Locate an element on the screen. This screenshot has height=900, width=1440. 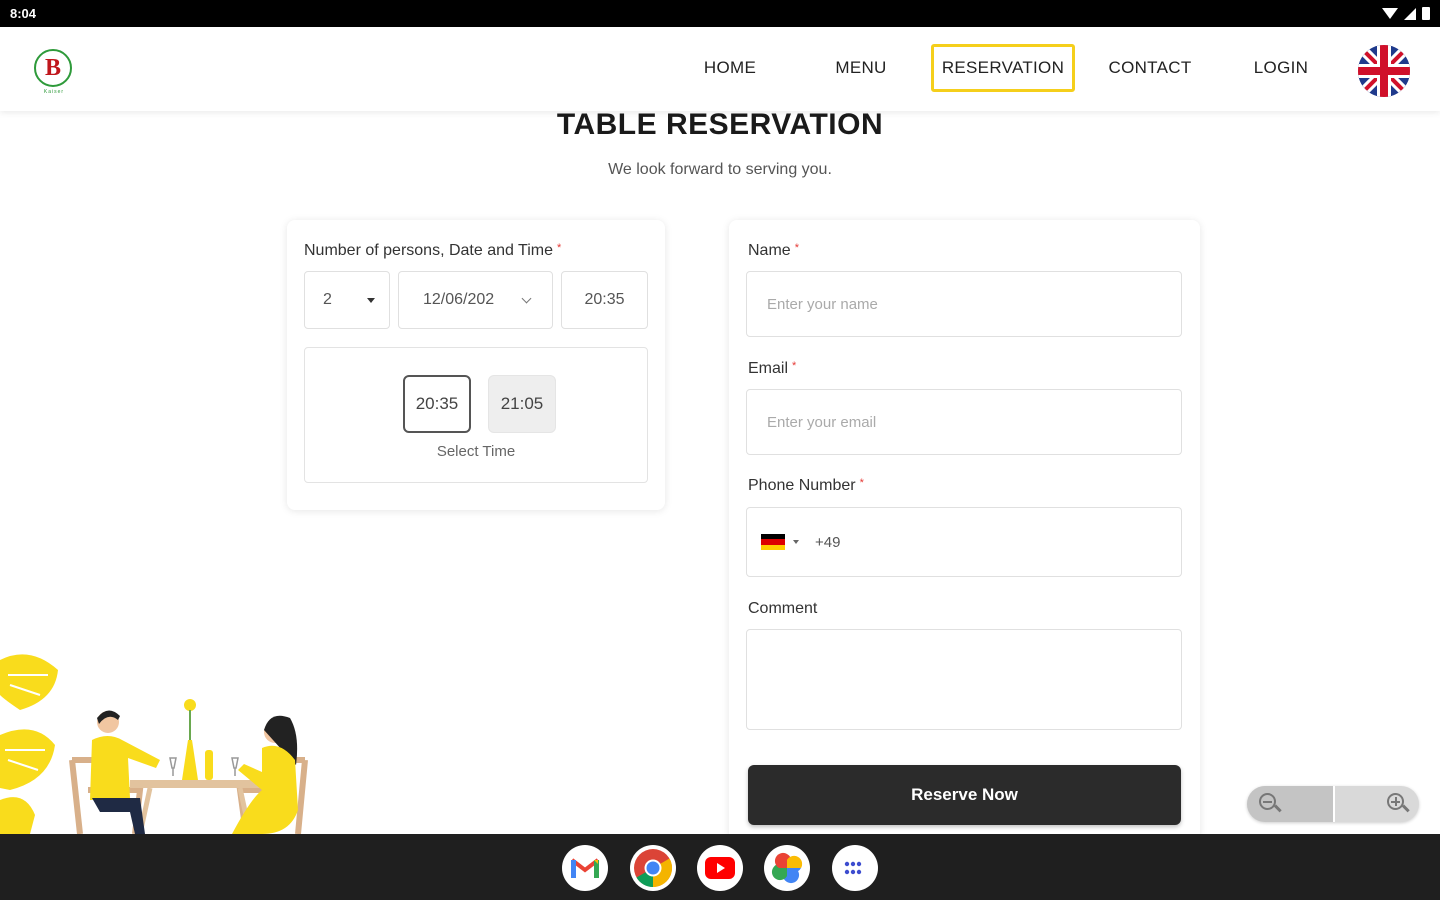
persons-select: 2 is located at coordinates (347, 300).